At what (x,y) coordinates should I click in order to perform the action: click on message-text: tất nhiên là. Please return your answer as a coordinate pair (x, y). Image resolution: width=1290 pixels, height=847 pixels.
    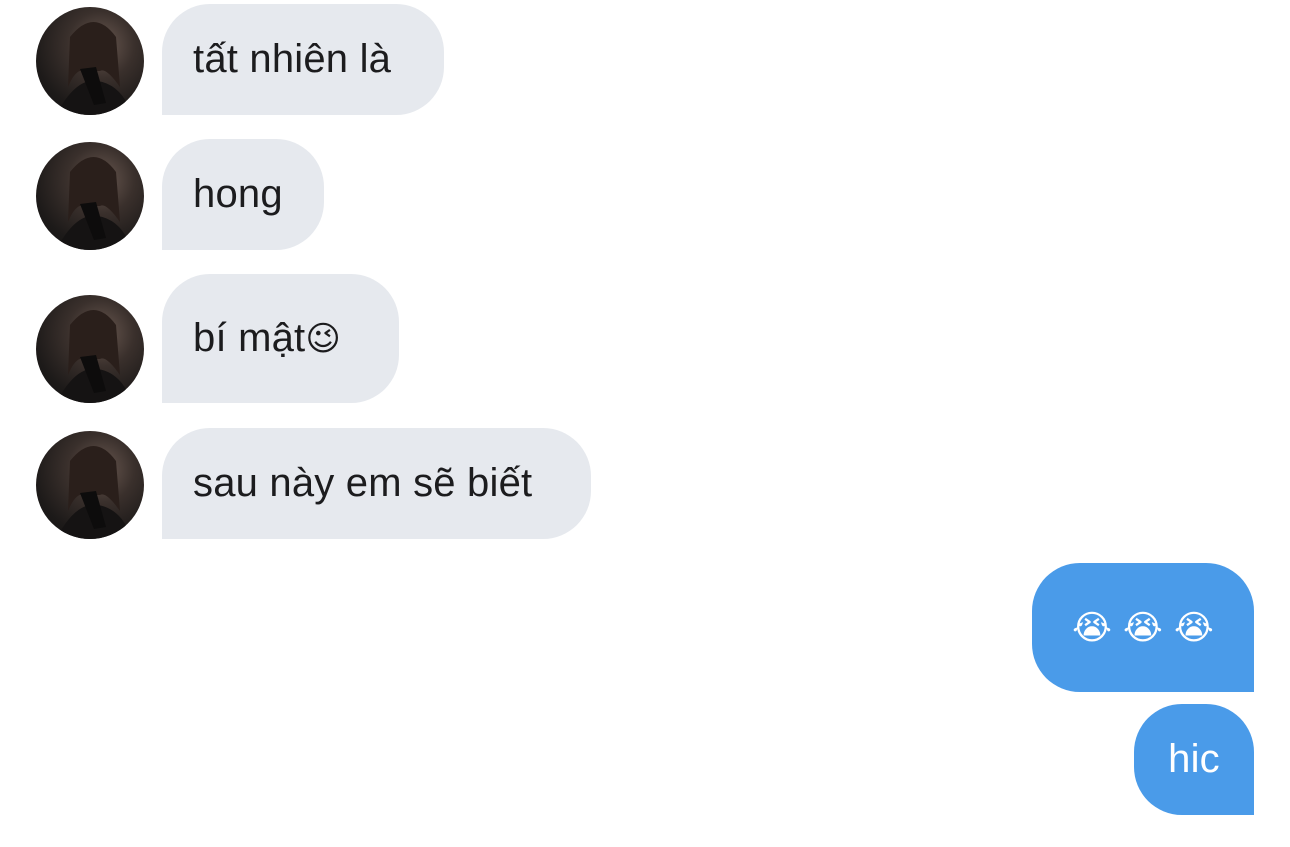
    Looking at the image, I should click on (292, 59).